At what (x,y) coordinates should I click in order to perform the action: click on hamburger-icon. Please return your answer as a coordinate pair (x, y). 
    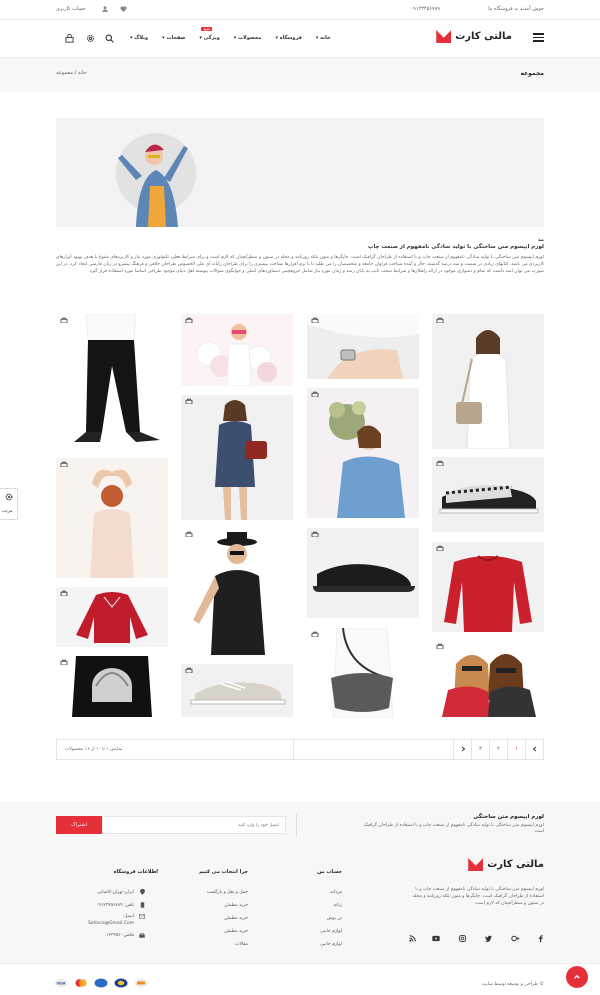
    Looking at the image, I should click on (538, 37).